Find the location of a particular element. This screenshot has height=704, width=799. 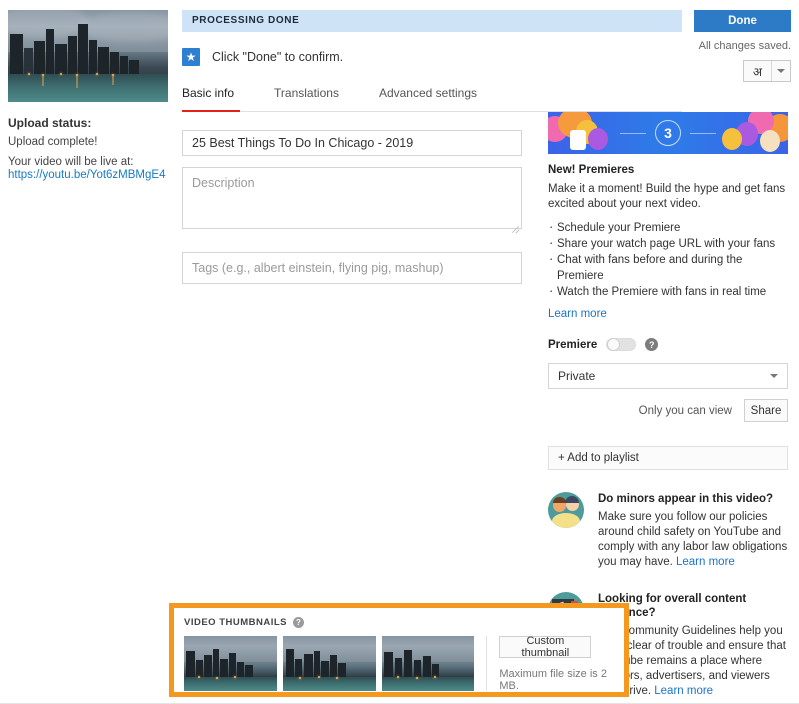

thumbnails-title: VIDEO THUMBNAILS is located at coordinates (235, 622).